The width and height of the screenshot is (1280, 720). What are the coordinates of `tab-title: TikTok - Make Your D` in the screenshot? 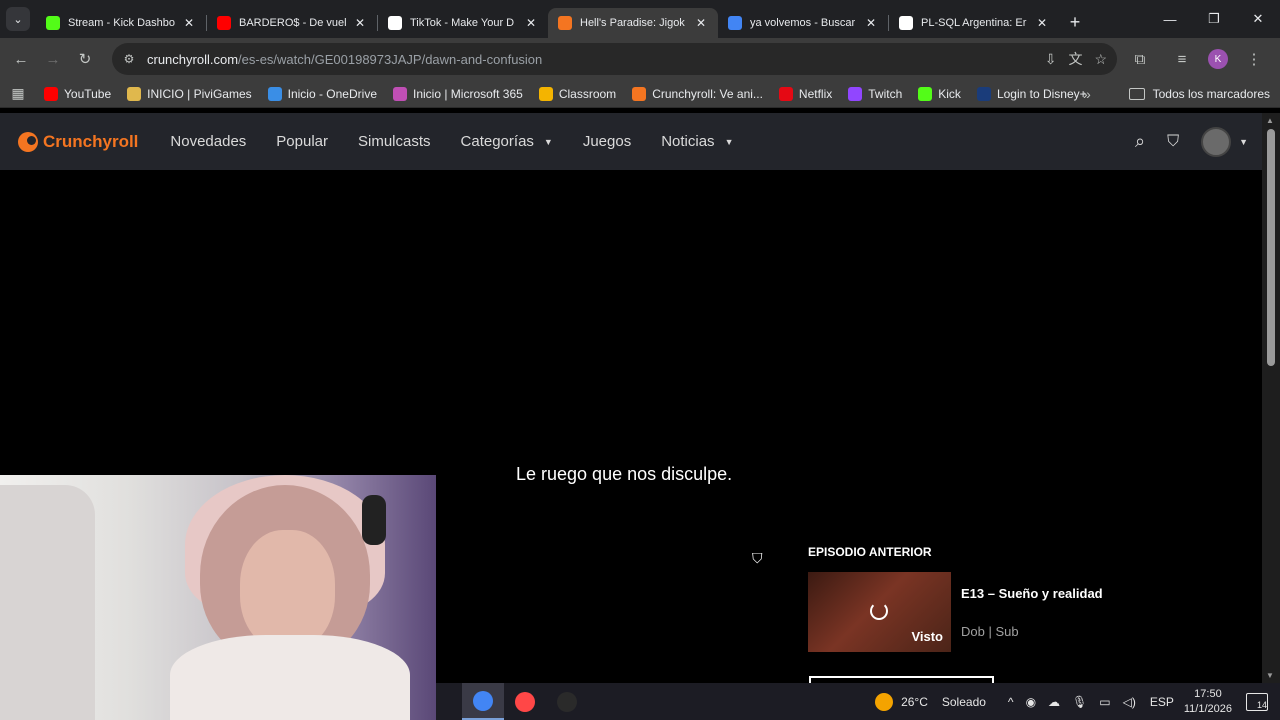 It's located at (462, 23).